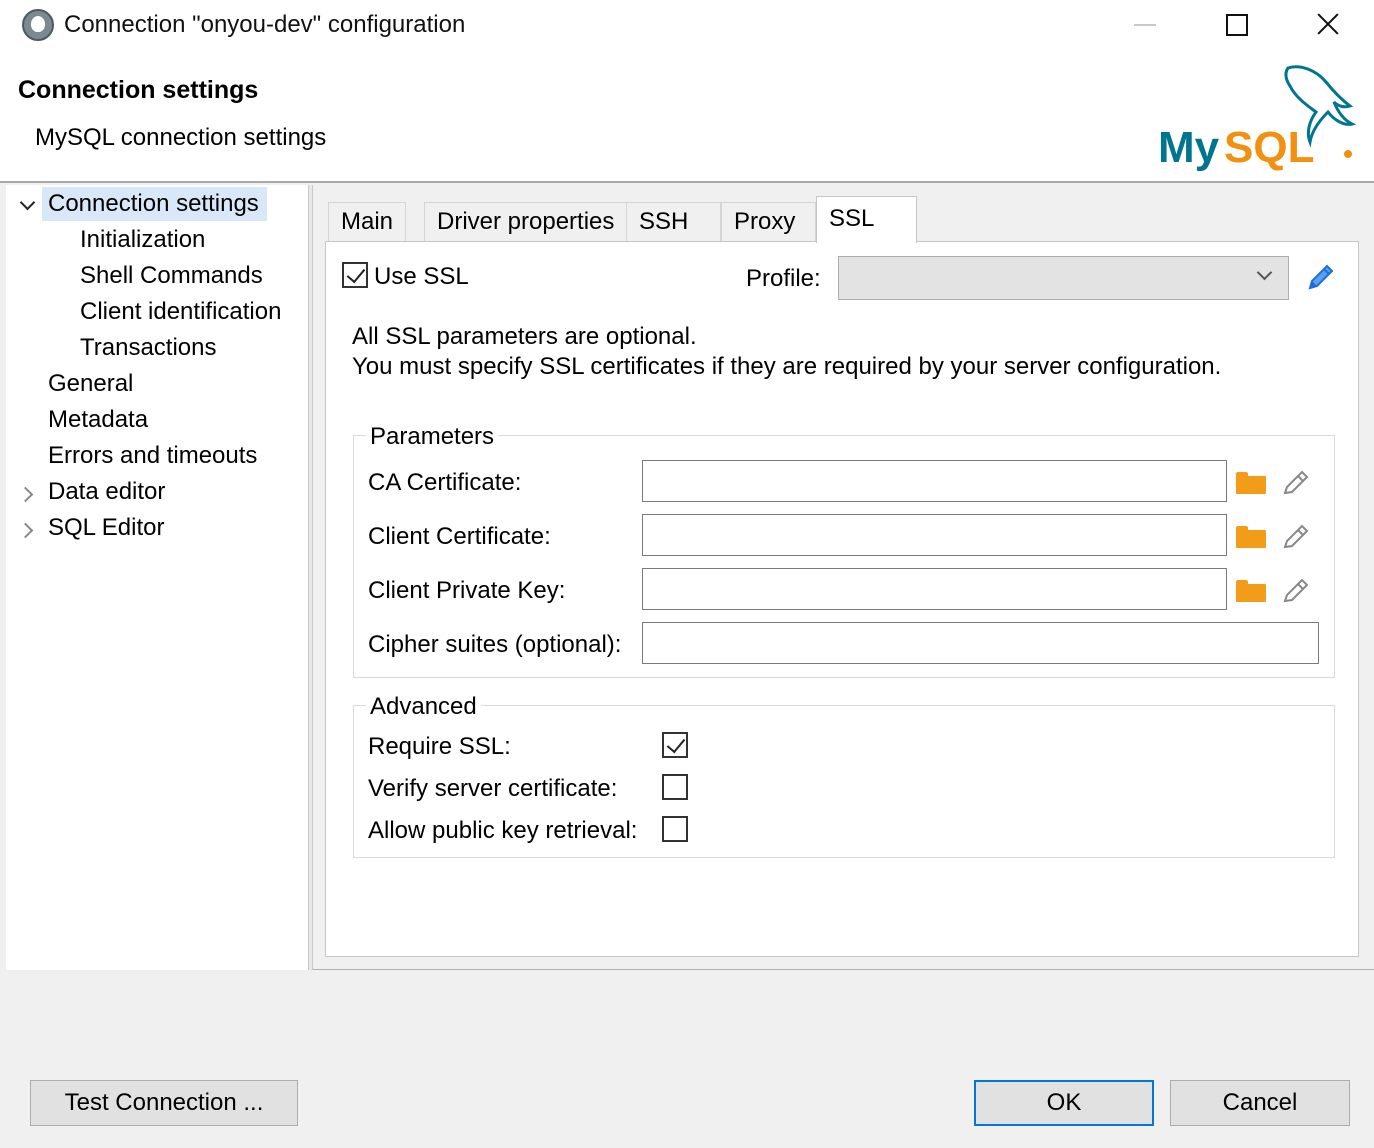 The width and height of the screenshot is (1374, 1148). What do you see at coordinates (90, 384) in the screenshot?
I see `tree-item-general: General` at bounding box center [90, 384].